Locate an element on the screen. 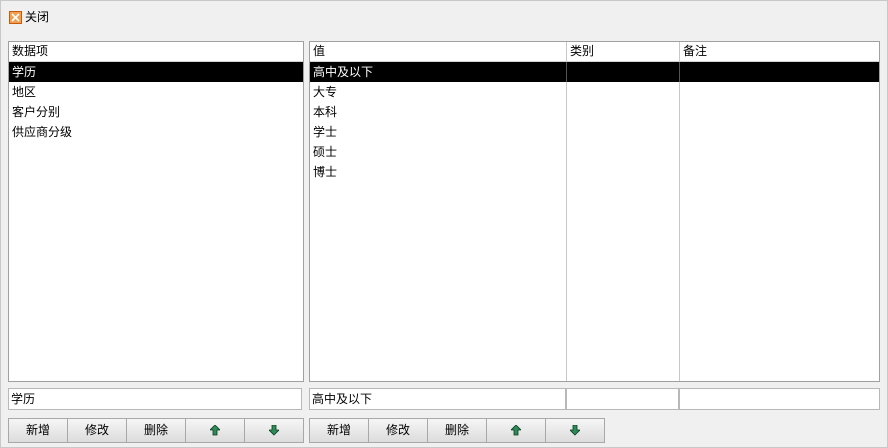  value-cell: 高中及以下 is located at coordinates (438, 72).